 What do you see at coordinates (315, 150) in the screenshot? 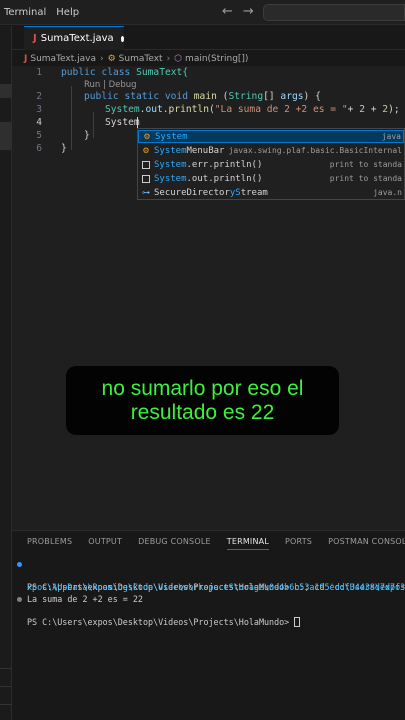
I see `suggestion-detail: javax.swing.plaf.basic.BasicInternal` at bounding box center [315, 150].